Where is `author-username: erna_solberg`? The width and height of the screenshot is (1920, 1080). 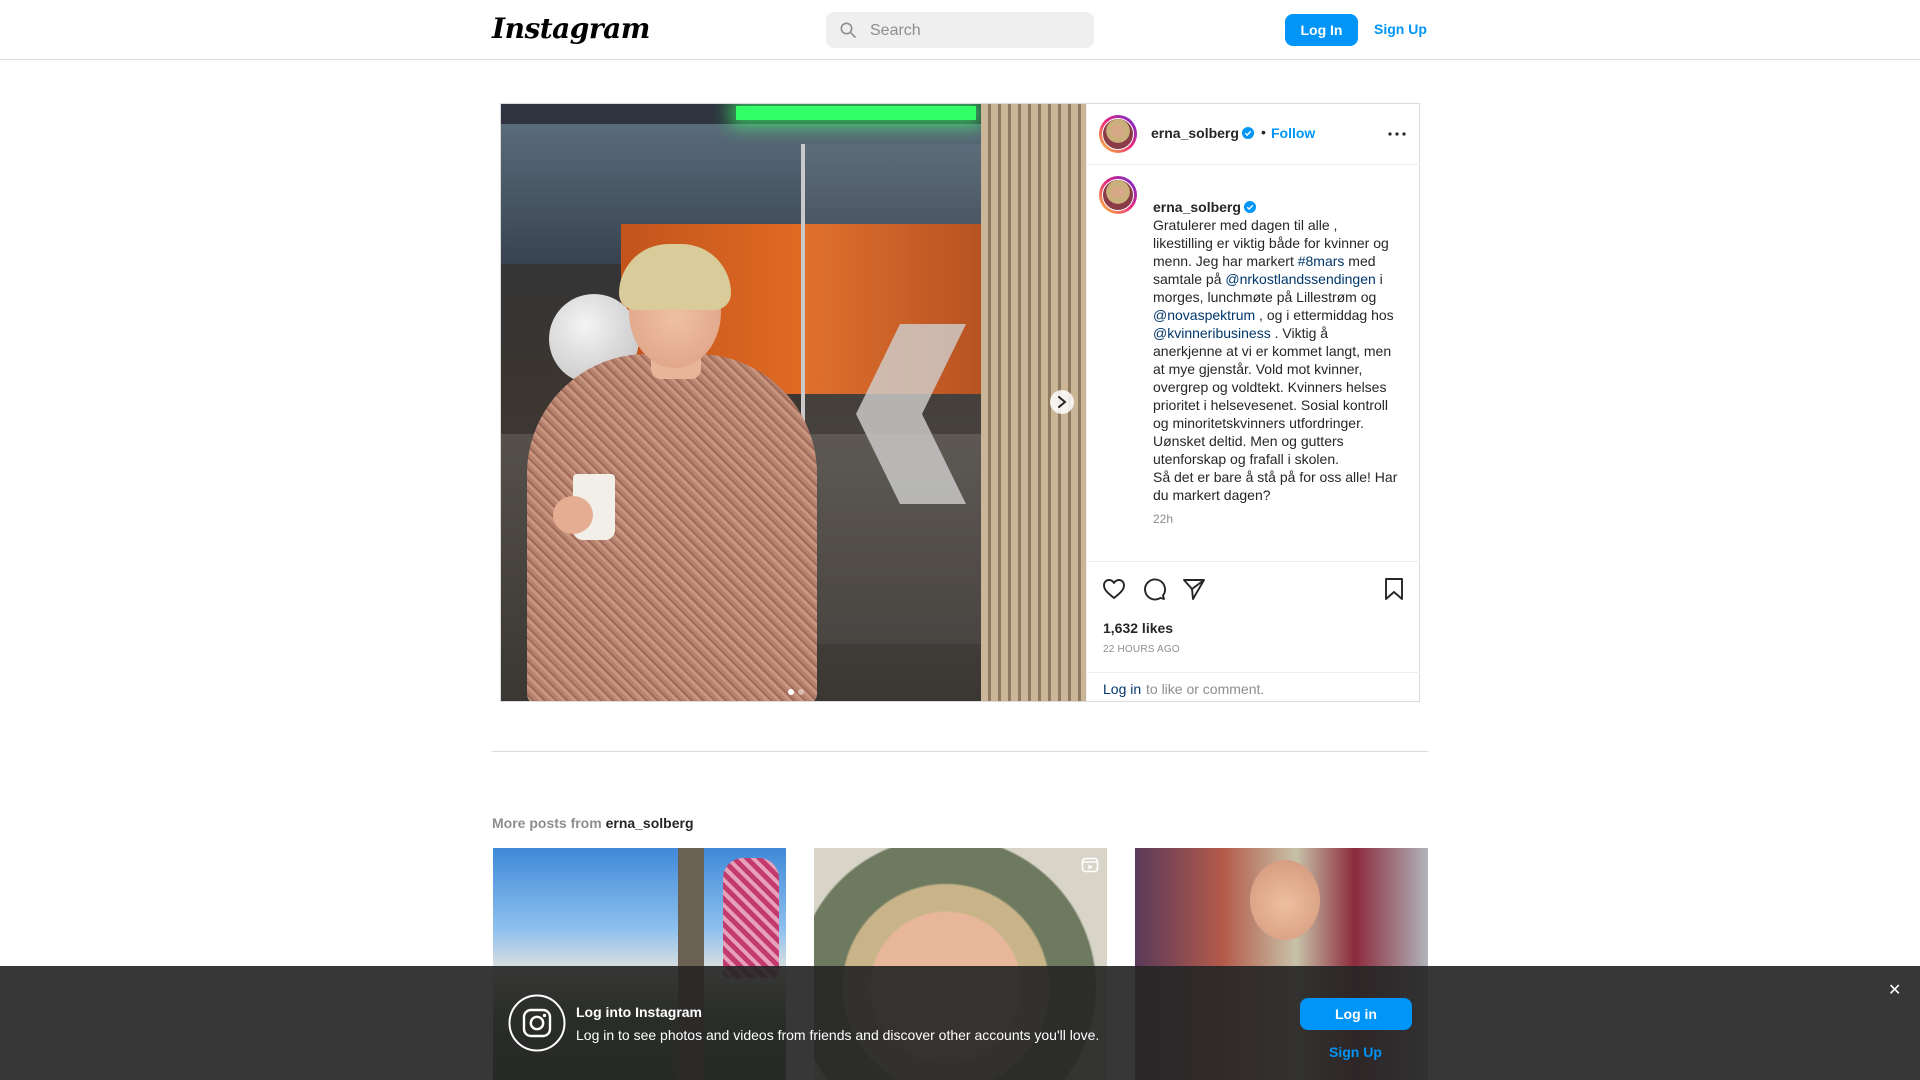
author-username: erna_solberg is located at coordinates (1202, 133).